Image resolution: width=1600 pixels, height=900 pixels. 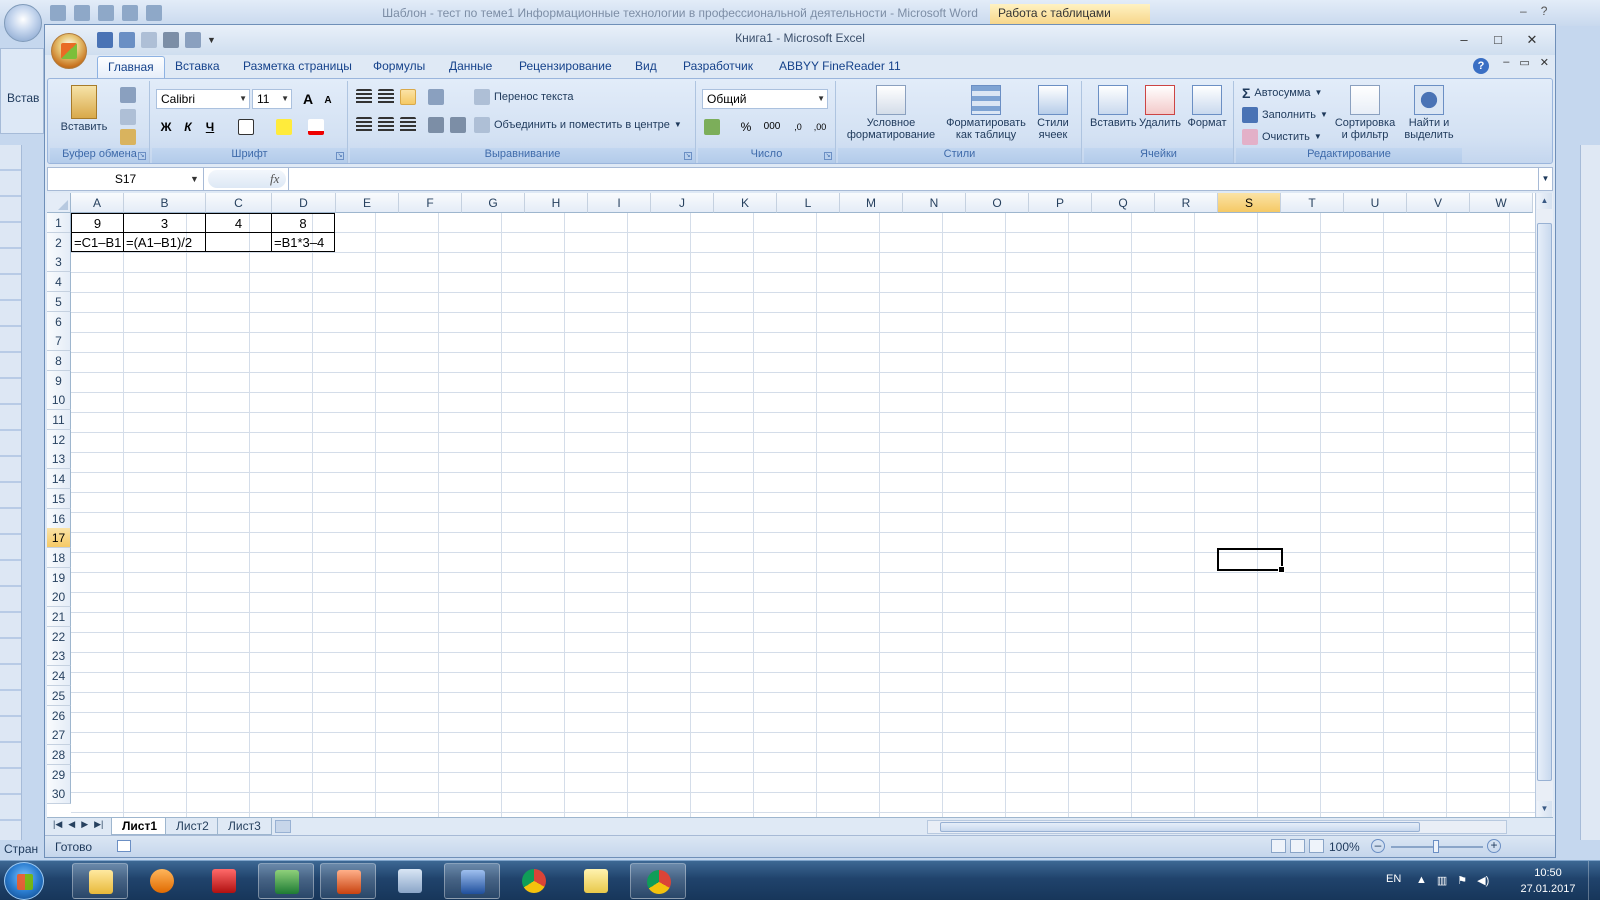 I want to click on row-header-10: 10, so click(x=59, y=400).